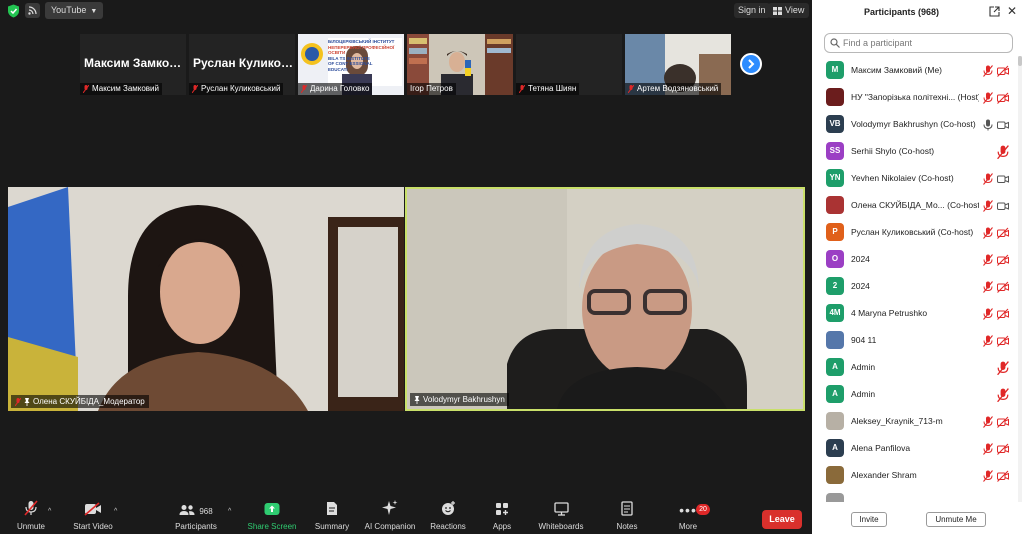 The height and width of the screenshot is (534, 1024). Describe the element at coordinates (332, 526) in the screenshot. I see `summary-label: Summary` at that location.